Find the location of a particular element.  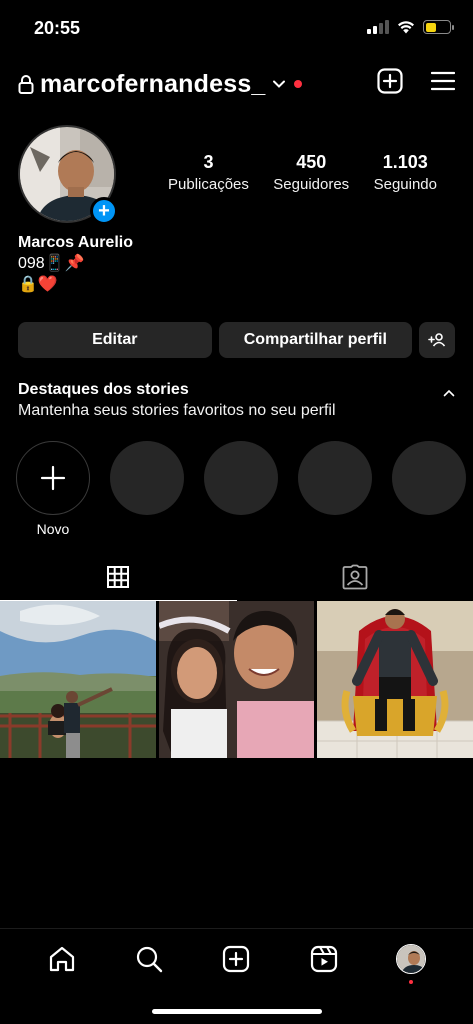

tab-posts-grid is located at coordinates (118, 577).